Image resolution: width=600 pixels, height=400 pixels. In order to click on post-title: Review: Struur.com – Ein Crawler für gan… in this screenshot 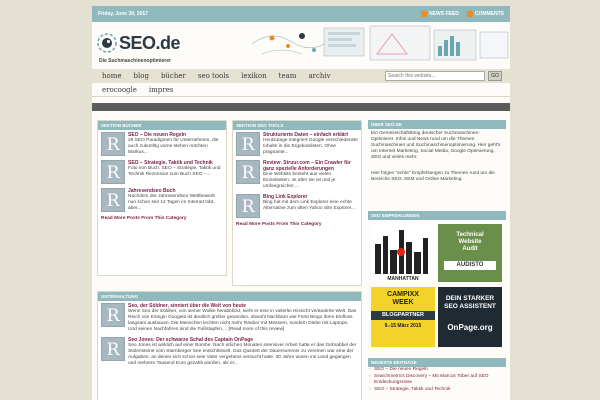, I will do `click(310, 166)`.